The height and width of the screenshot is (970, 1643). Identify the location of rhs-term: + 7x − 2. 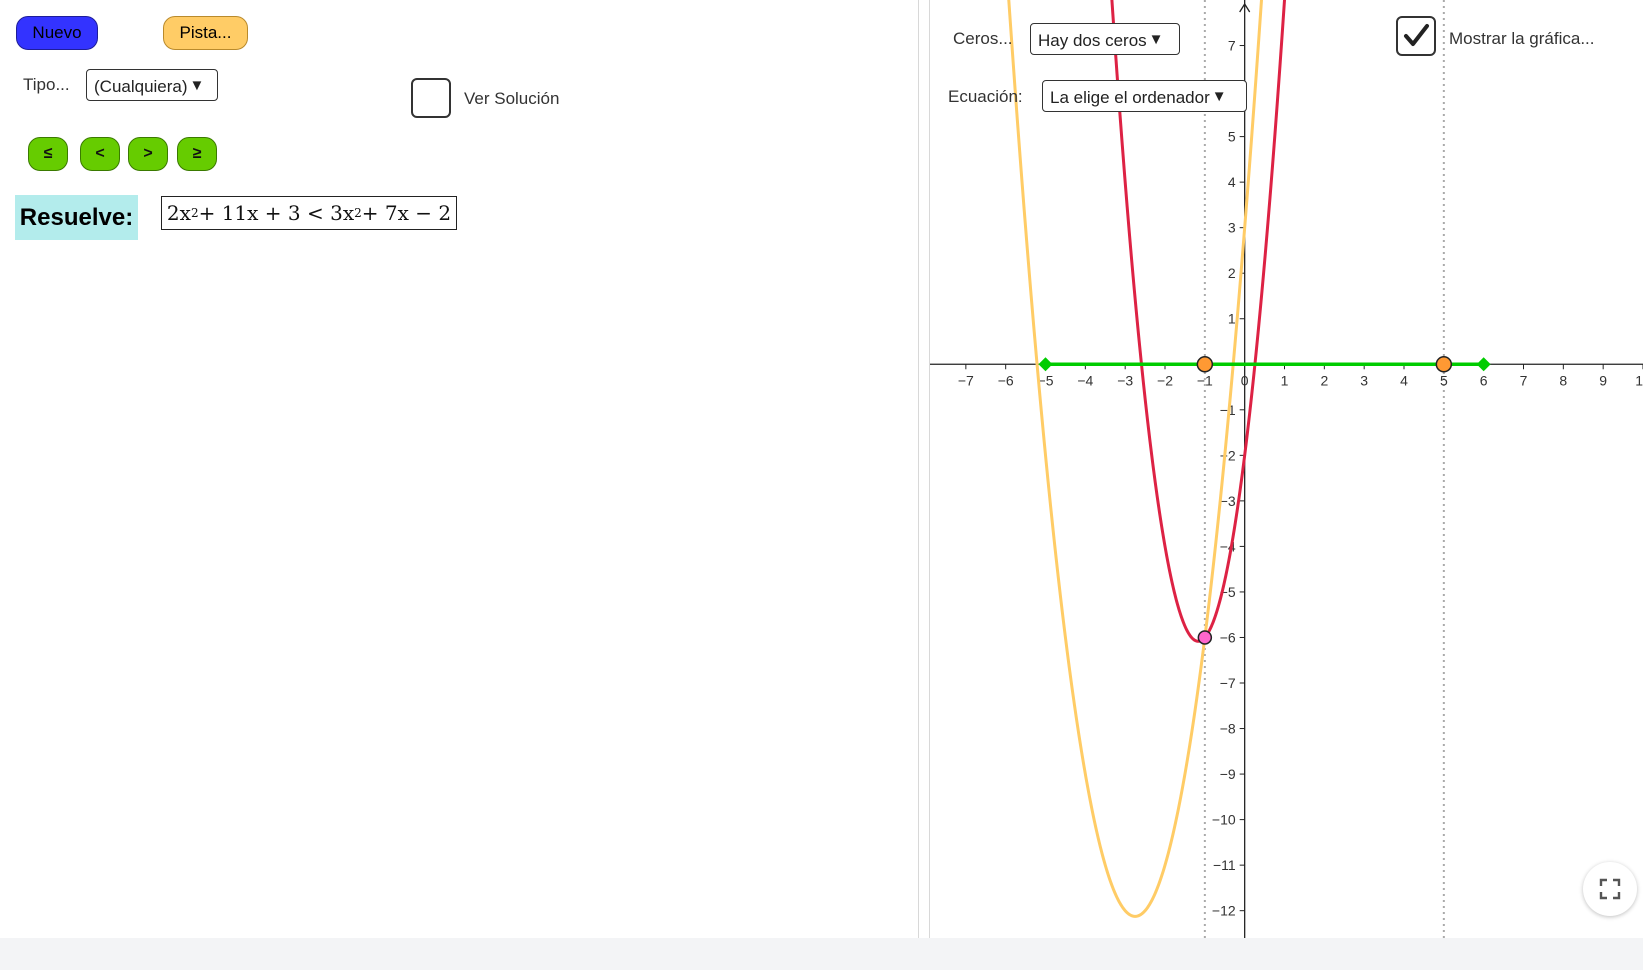
(406, 213).